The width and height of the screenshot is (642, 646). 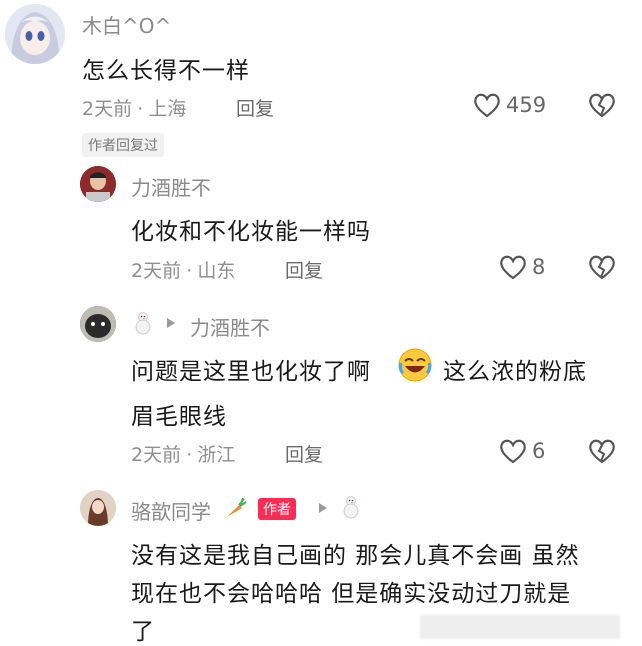 What do you see at coordinates (166, 71) in the screenshot?
I see `comment-text: 怎么长得不一样` at bounding box center [166, 71].